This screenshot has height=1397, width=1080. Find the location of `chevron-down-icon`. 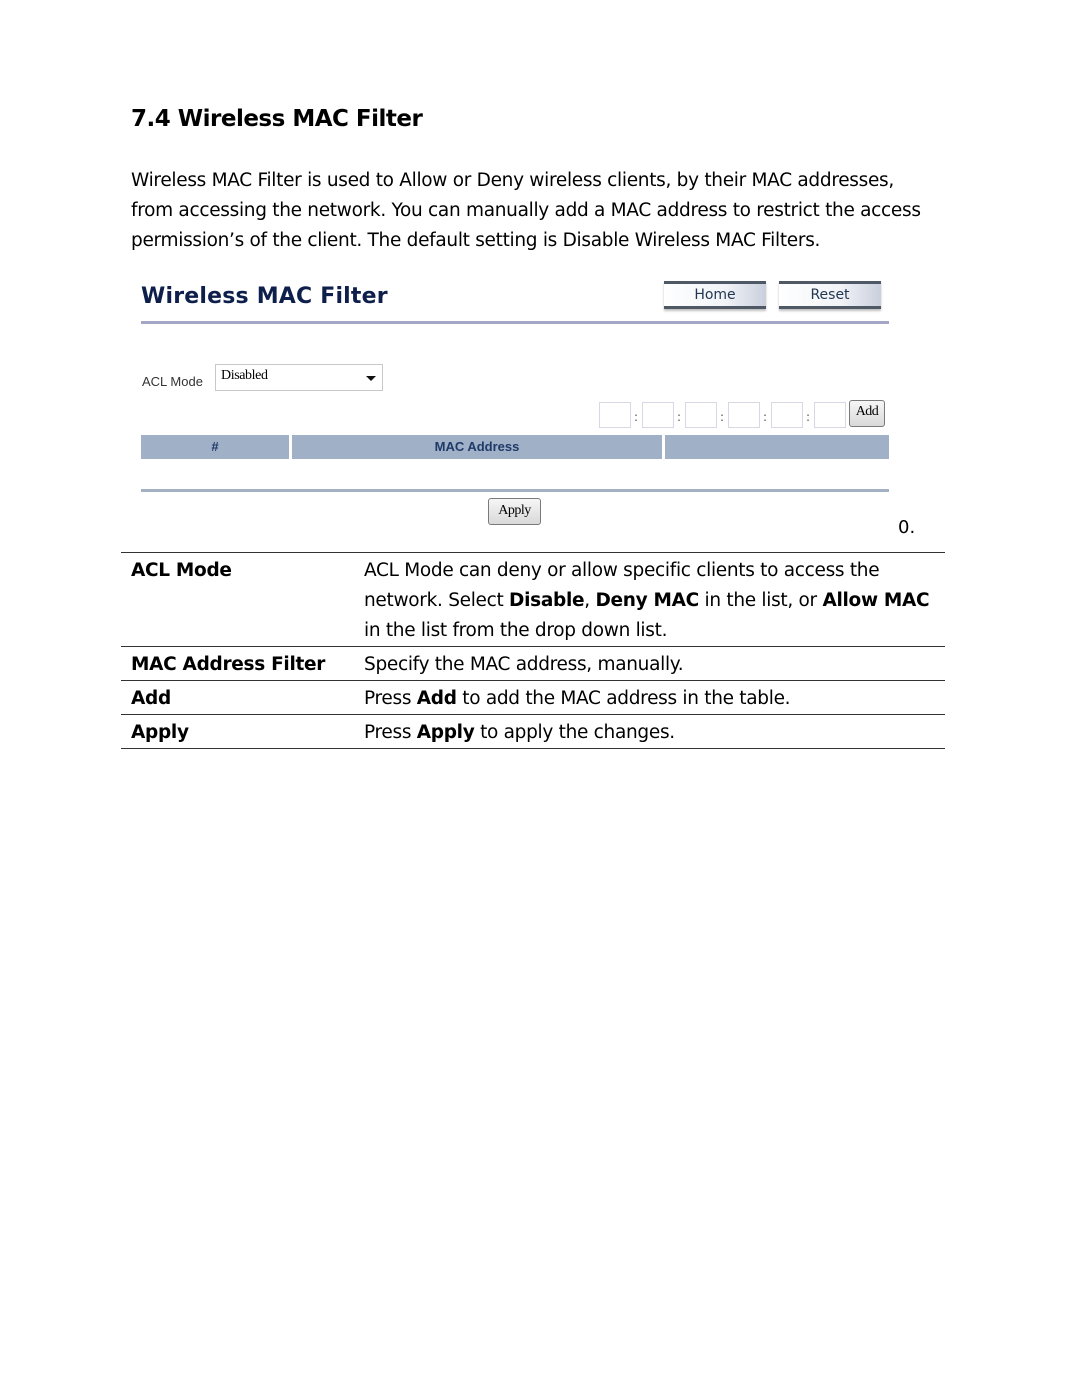

chevron-down-icon is located at coordinates (371, 378).